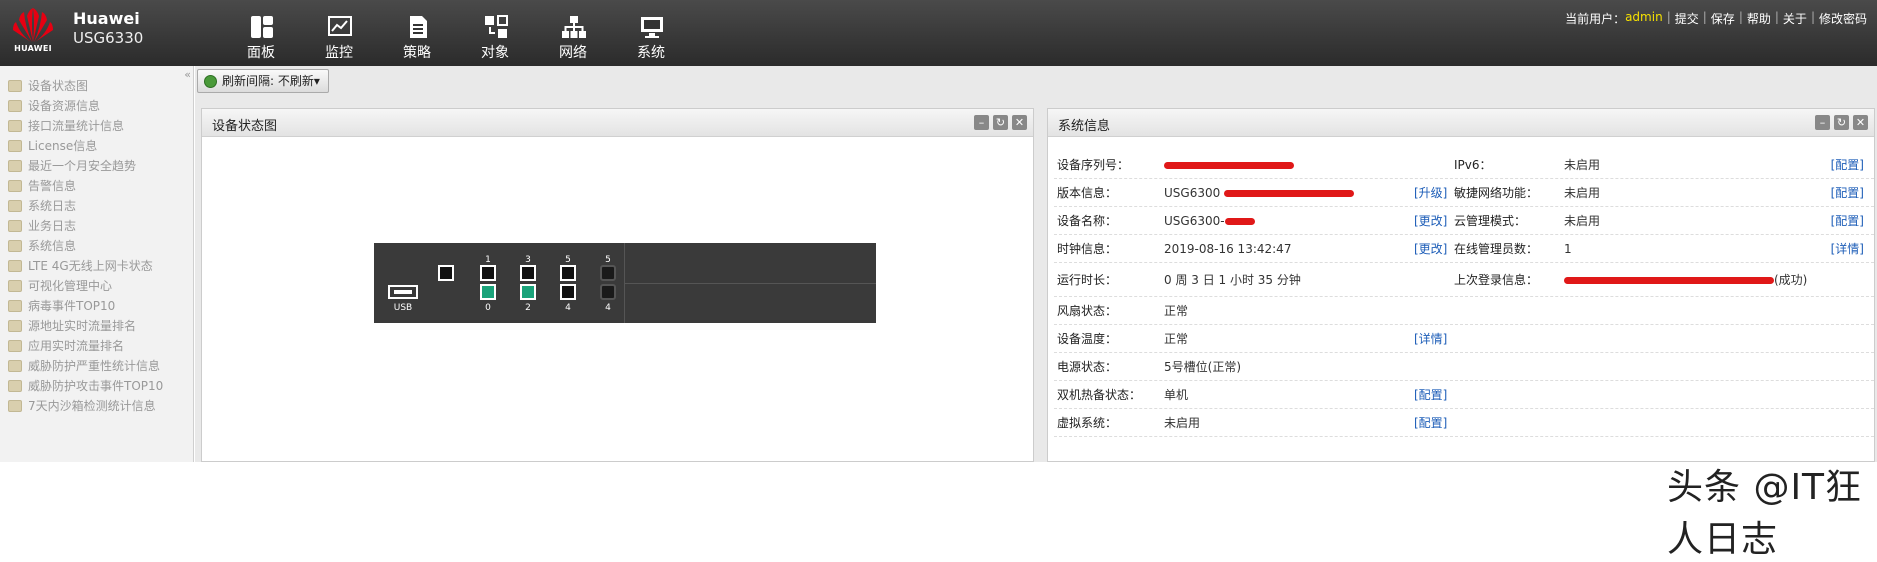  Describe the element at coordinates (96, 386) in the screenshot. I see `sidebar-item-label: 威胁防护攻击事件TOP10` at that location.